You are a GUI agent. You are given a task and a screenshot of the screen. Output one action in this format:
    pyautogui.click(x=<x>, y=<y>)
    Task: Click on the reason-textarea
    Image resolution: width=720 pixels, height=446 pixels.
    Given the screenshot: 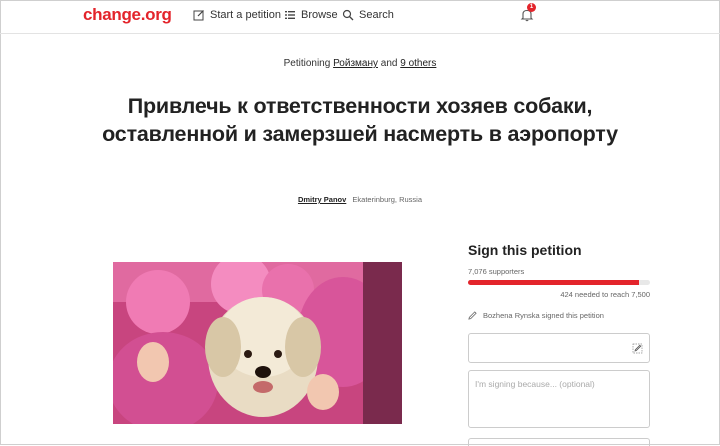 What is the action you would take?
    pyautogui.click(x=559, y=399)
    